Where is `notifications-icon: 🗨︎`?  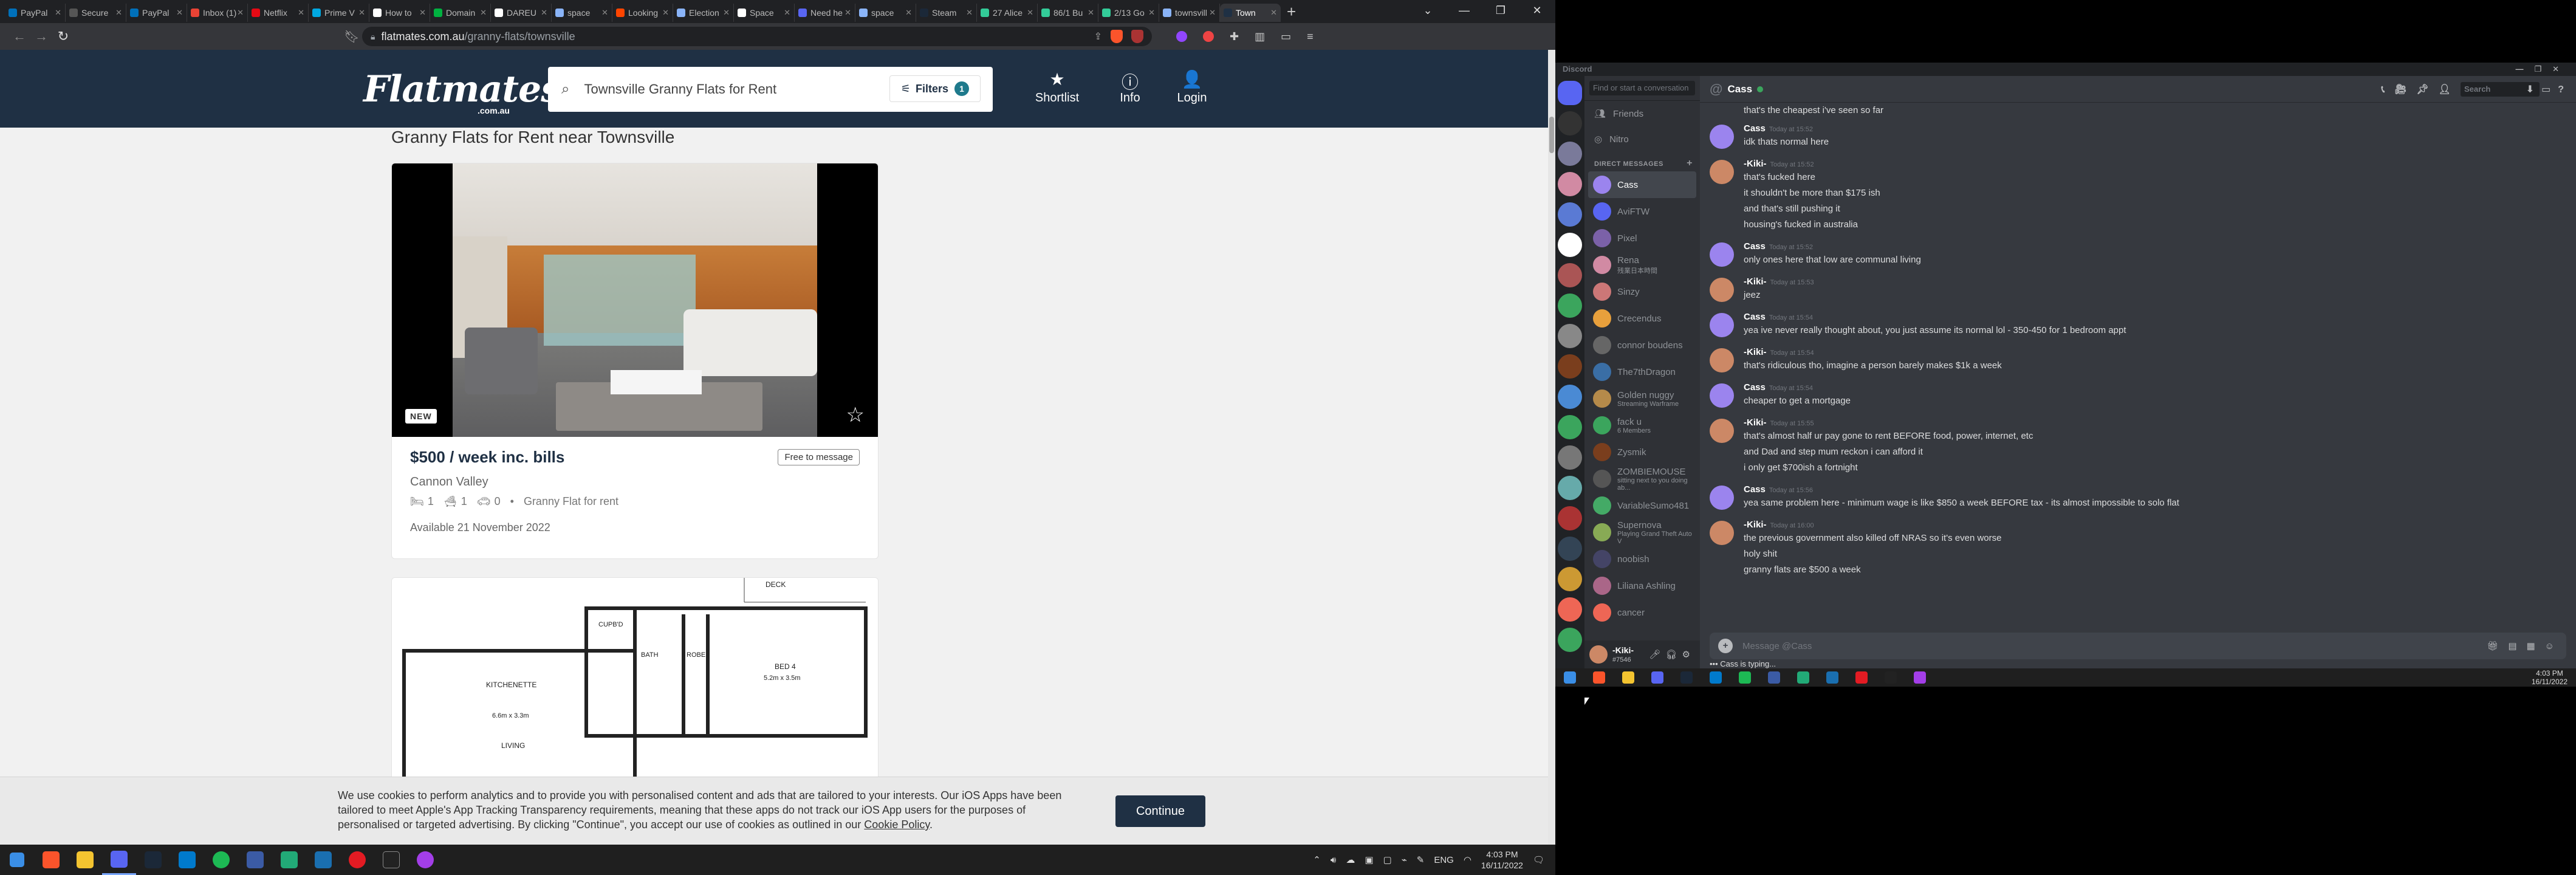
notifications-icon: 🗨︎ is located at coordinates (1539, 859).